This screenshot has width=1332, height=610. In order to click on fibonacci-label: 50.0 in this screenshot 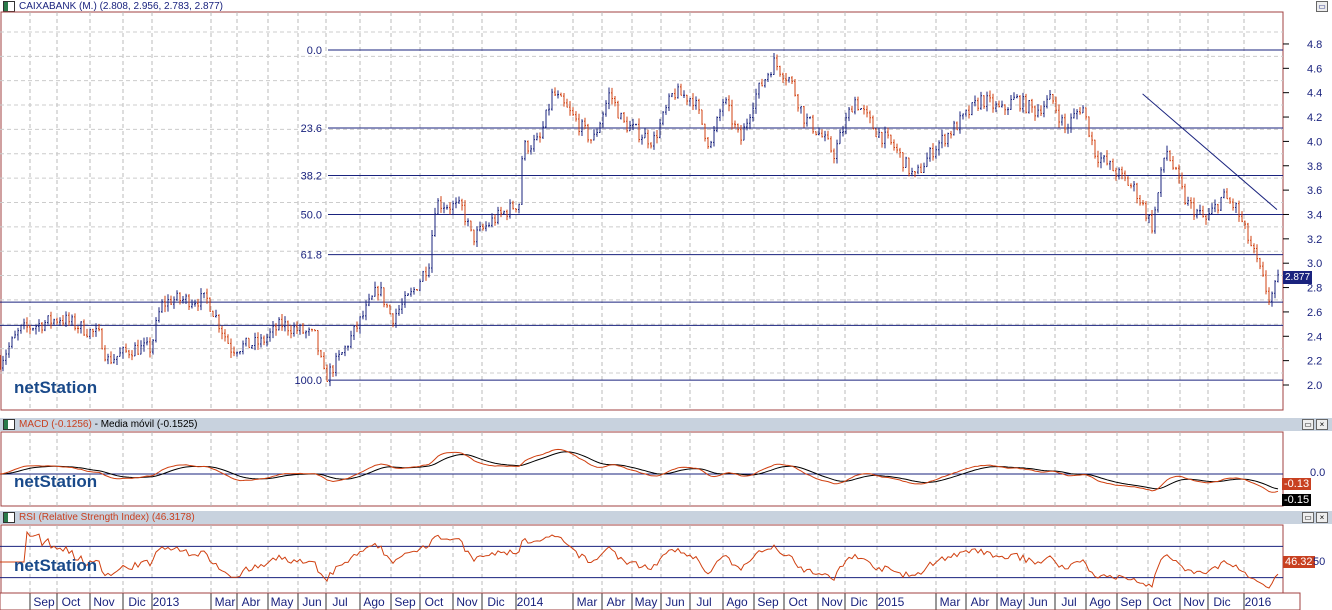, I will do `click(311, 215)`.